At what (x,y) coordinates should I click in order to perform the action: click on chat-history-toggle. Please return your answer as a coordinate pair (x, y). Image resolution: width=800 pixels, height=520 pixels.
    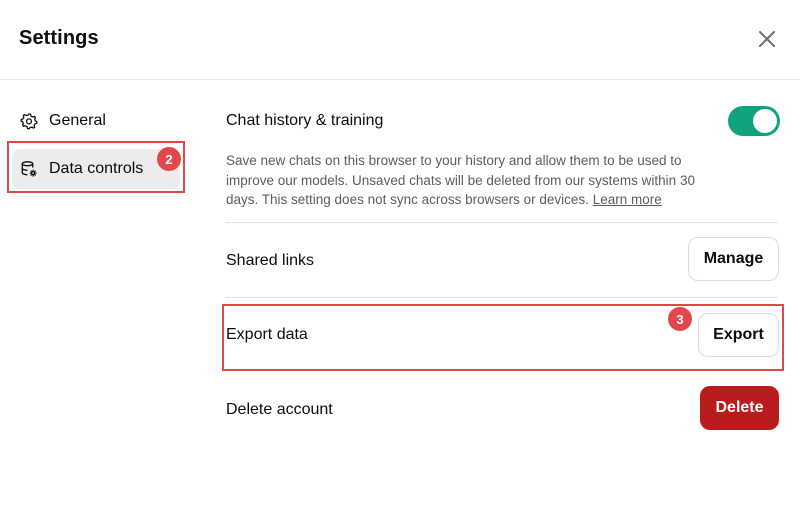
    Looking at the image, I should click on (754, 121).